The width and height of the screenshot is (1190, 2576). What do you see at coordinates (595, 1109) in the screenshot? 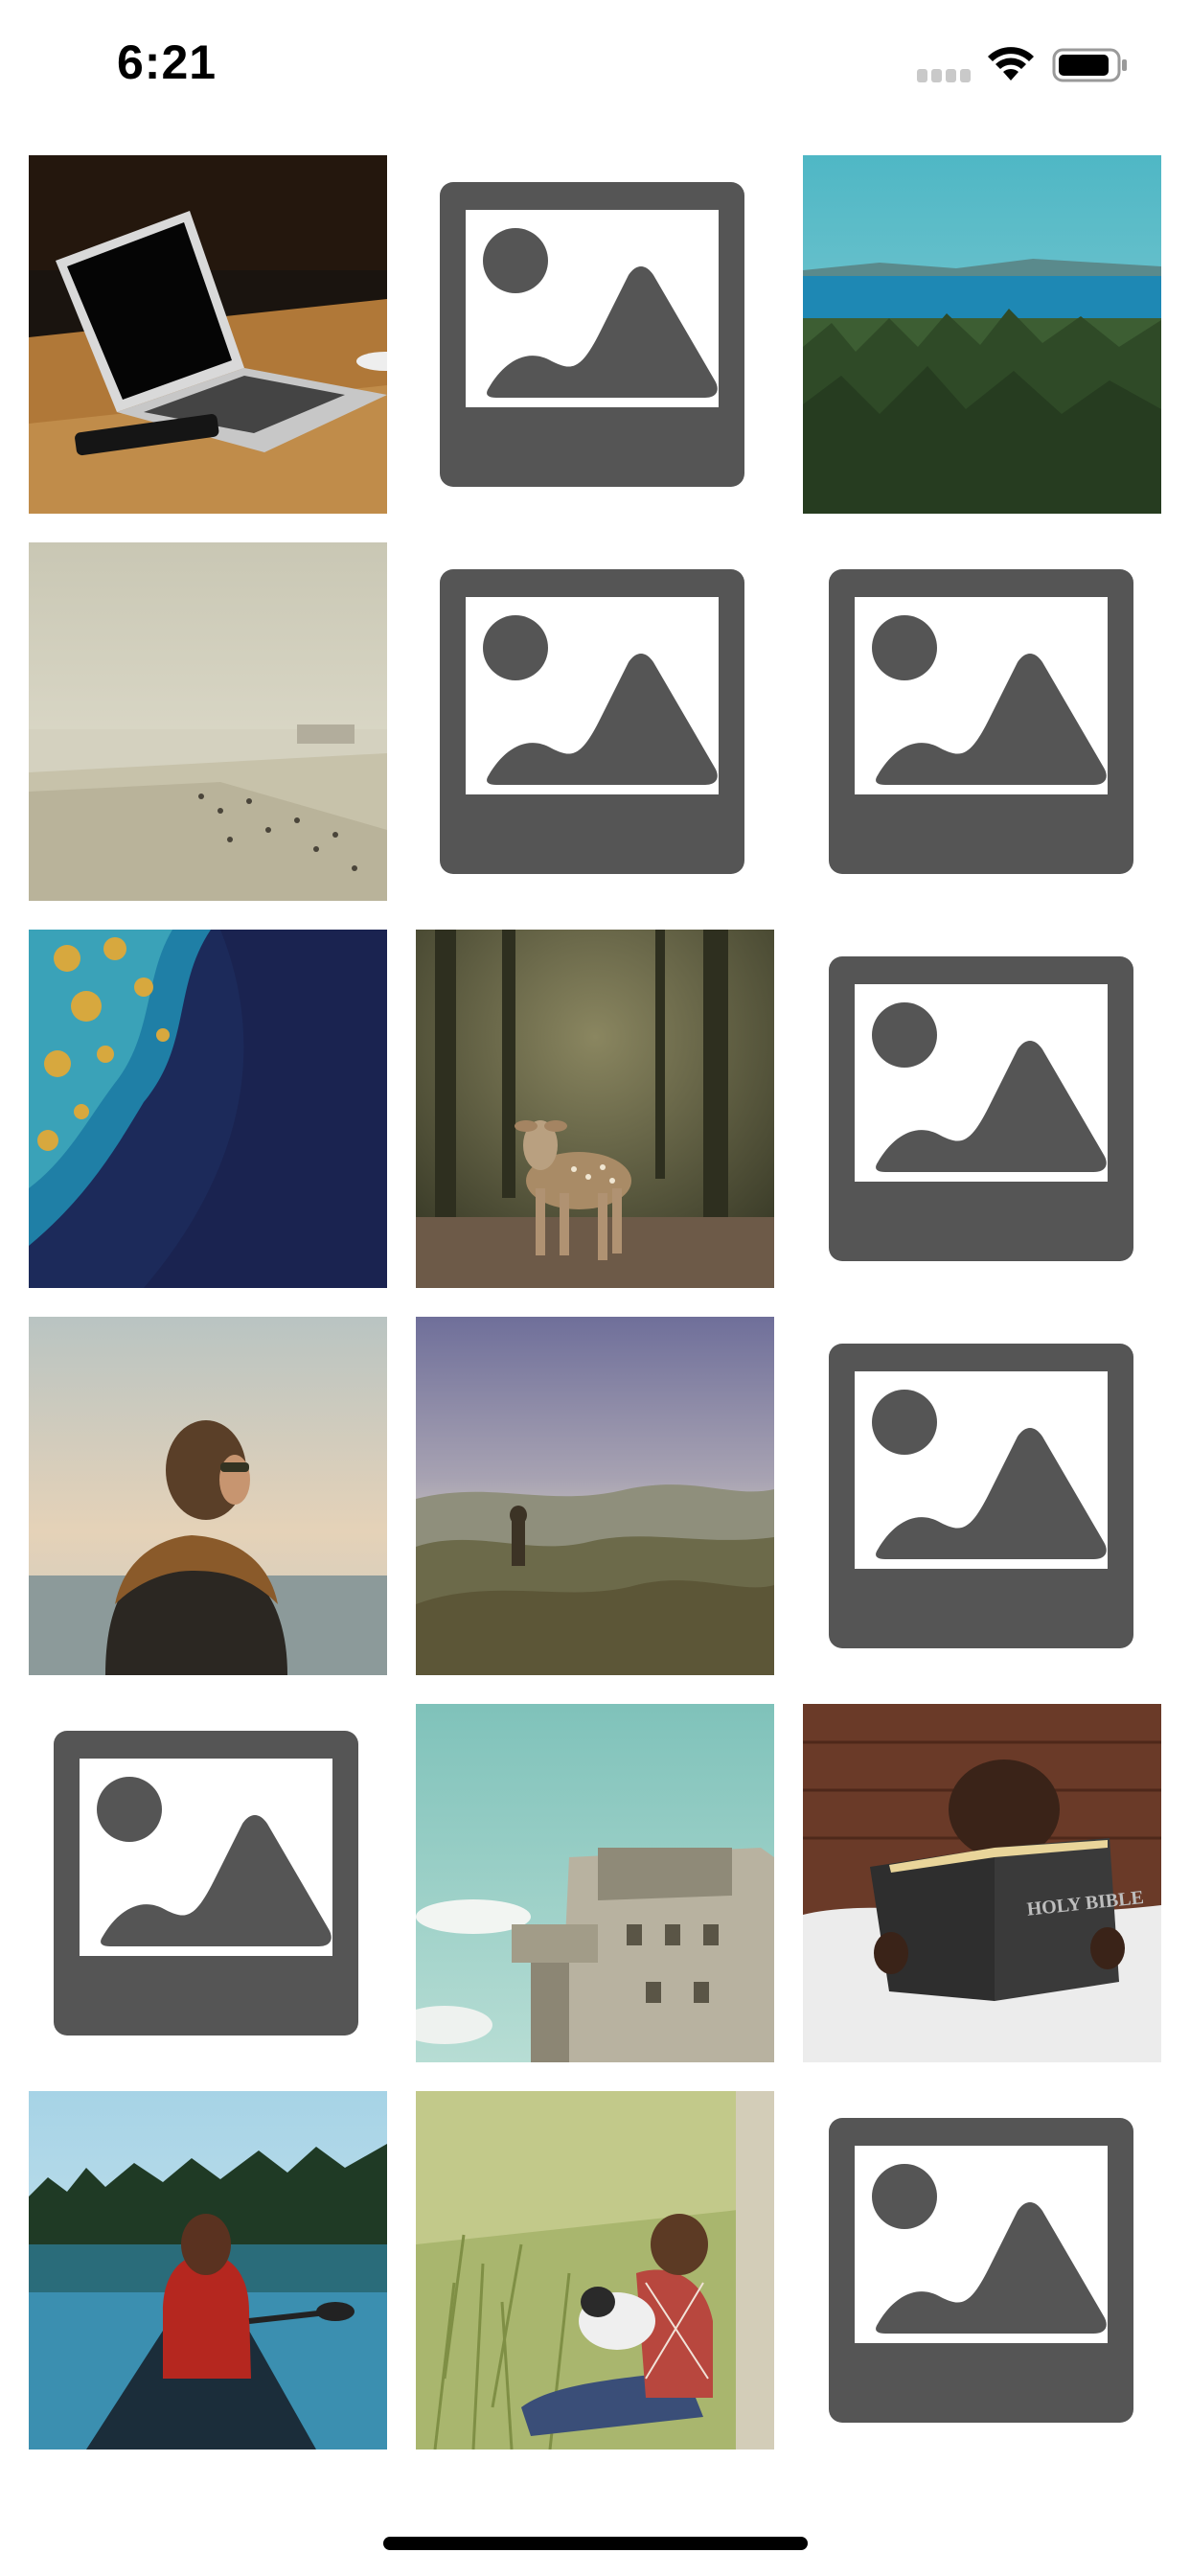
I see `photo-tile-deer` at bounding box center [595, 1109].